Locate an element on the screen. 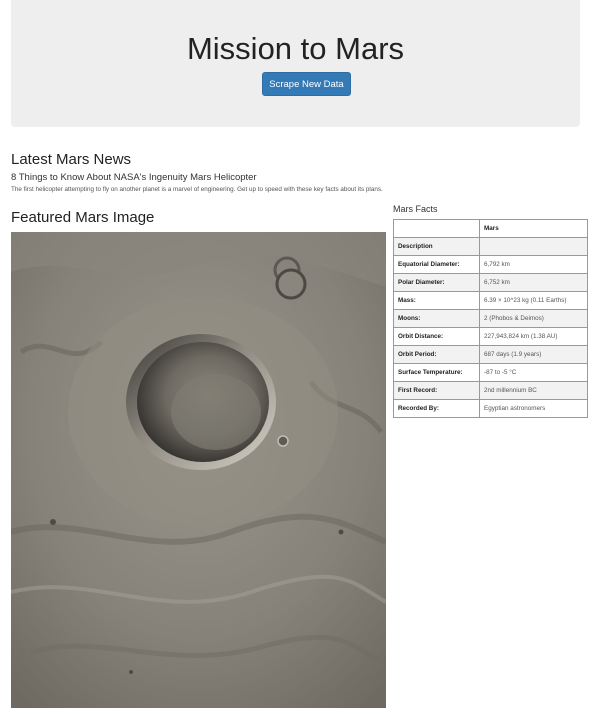 This screenshot has height=714, width=600. fact-label: Surface Temperature: is located at coordinates (436, 372).